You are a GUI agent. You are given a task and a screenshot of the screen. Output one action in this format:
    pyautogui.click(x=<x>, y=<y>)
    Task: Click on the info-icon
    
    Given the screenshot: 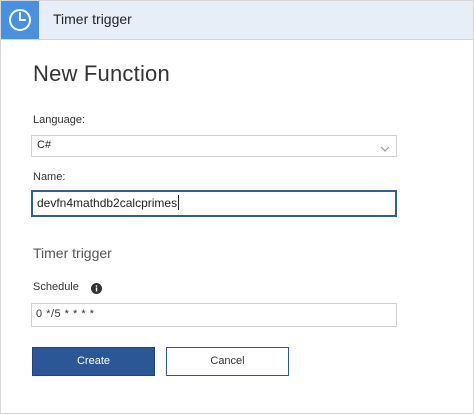 What is the action you would take?
    pyautogui.click(x=96, y=290)
    